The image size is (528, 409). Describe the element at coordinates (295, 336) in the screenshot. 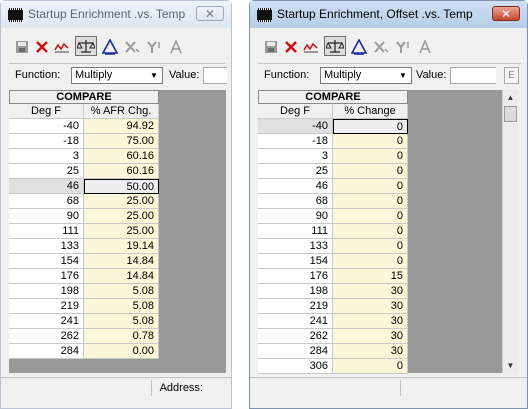

I see `row-label-cell: 262` at that location.